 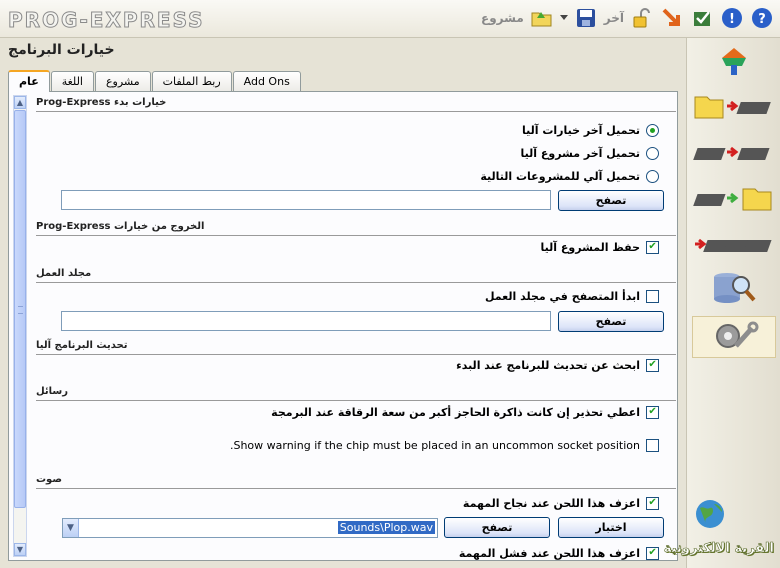 What do you see at coordinates (72, 81) in the screenshot?
I see `tab-language: اللغة` at bounding box center [72, 81].